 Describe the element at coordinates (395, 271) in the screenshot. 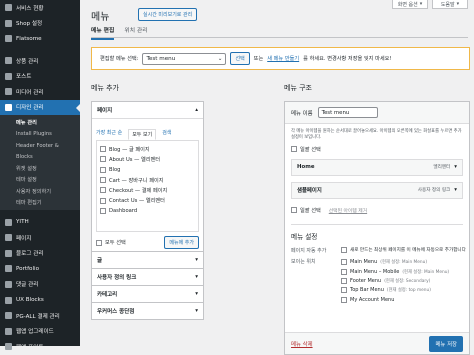

I see `location-option: Main Menu – Mobile (현재 설정: Main Menu)` at that location.